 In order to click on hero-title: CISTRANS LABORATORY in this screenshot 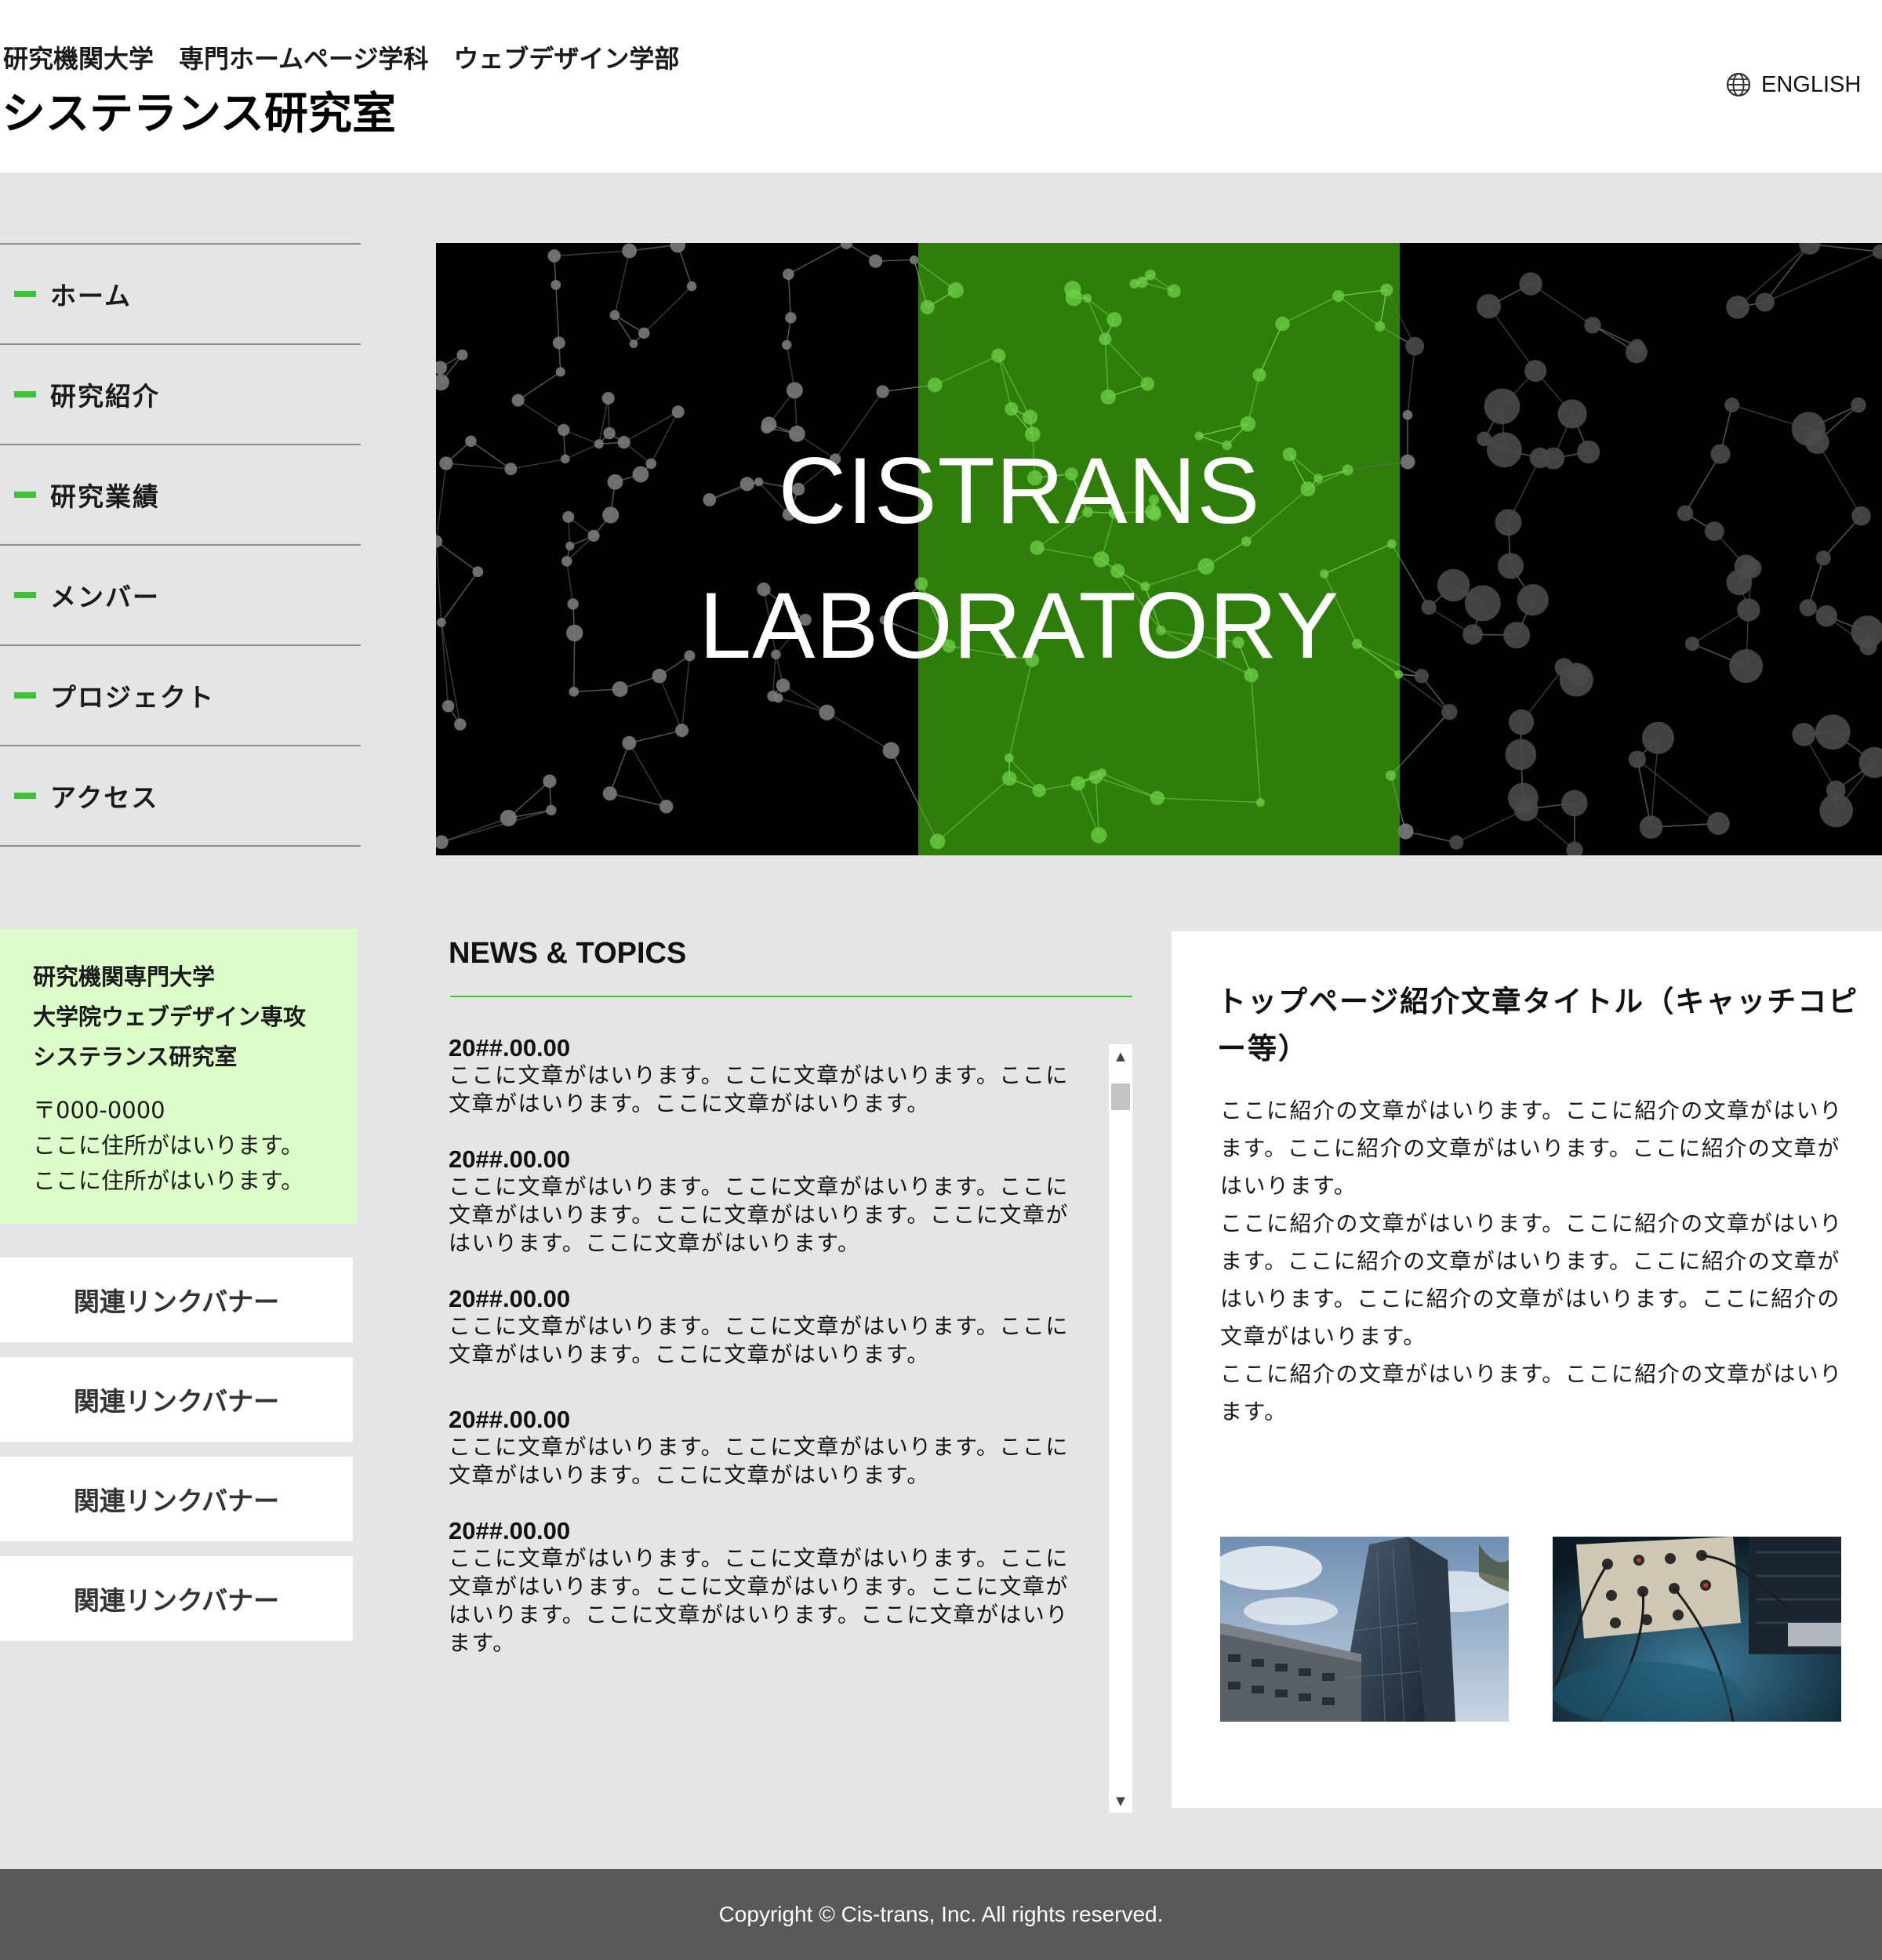, I will do `click(1019, 558)`.